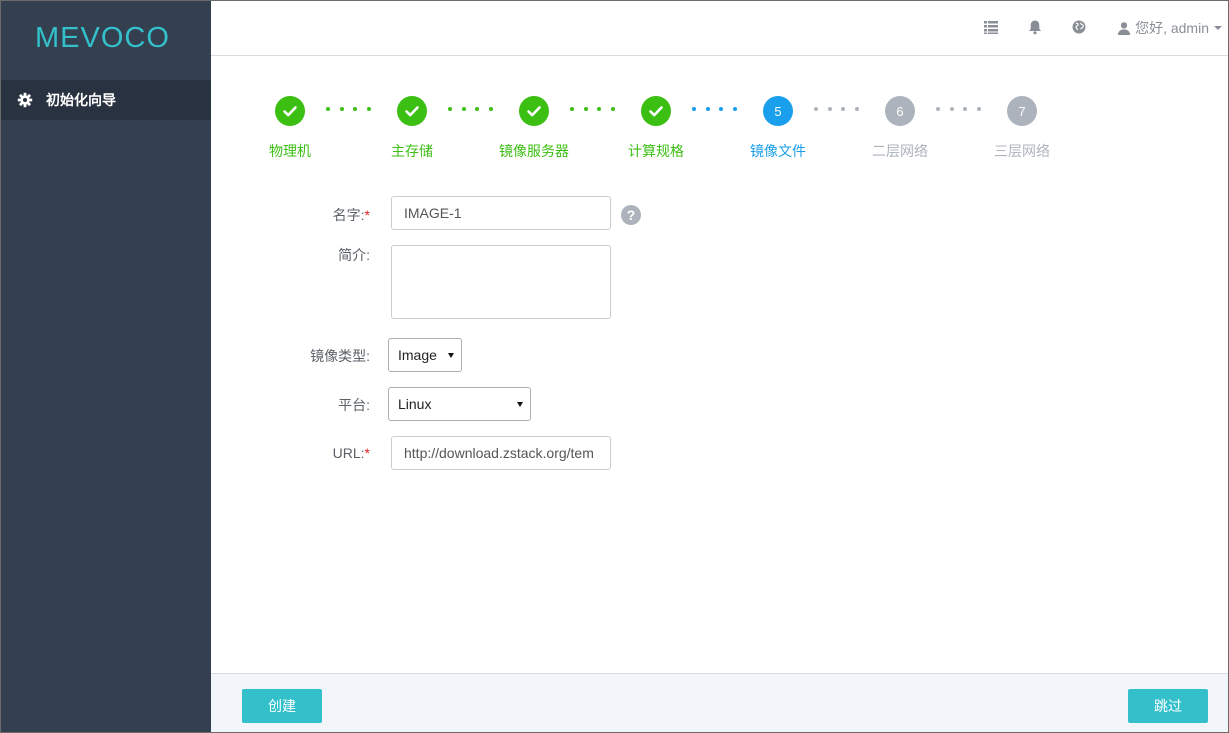 The image size is (1229, 733). What do you see at coordinates (1022, 151) in the screenshot?
I see `step-7-label: 三层网络` at bounding box center [1022, 151].